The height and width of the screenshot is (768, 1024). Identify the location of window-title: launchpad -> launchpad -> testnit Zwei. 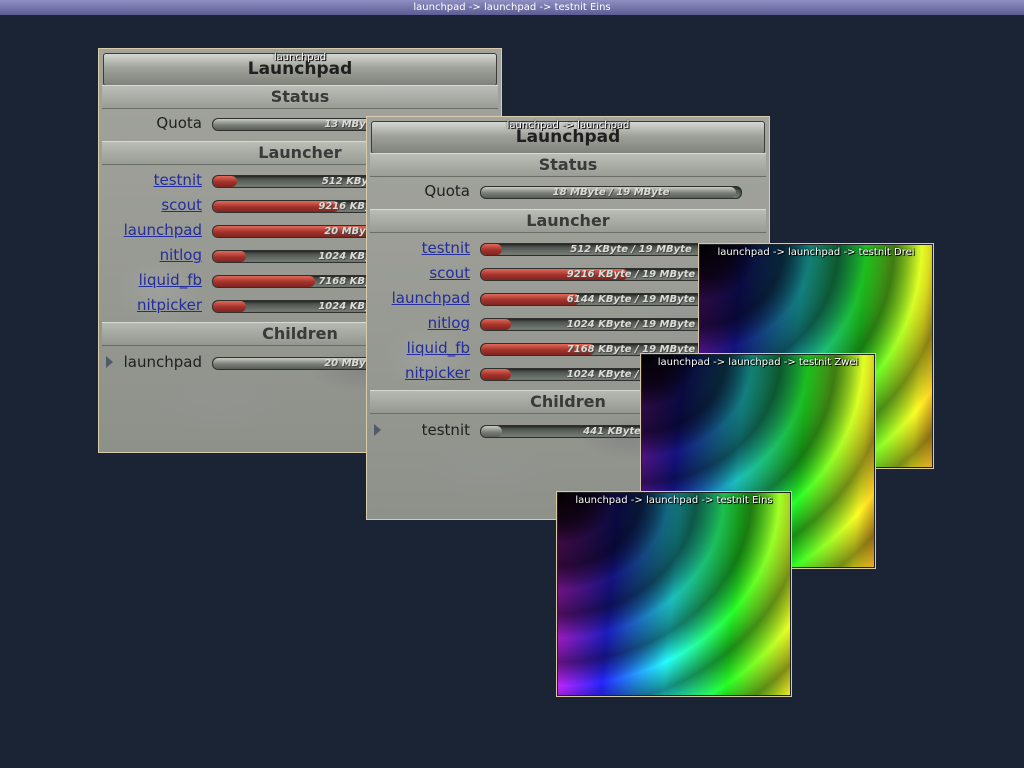
(758, 363).